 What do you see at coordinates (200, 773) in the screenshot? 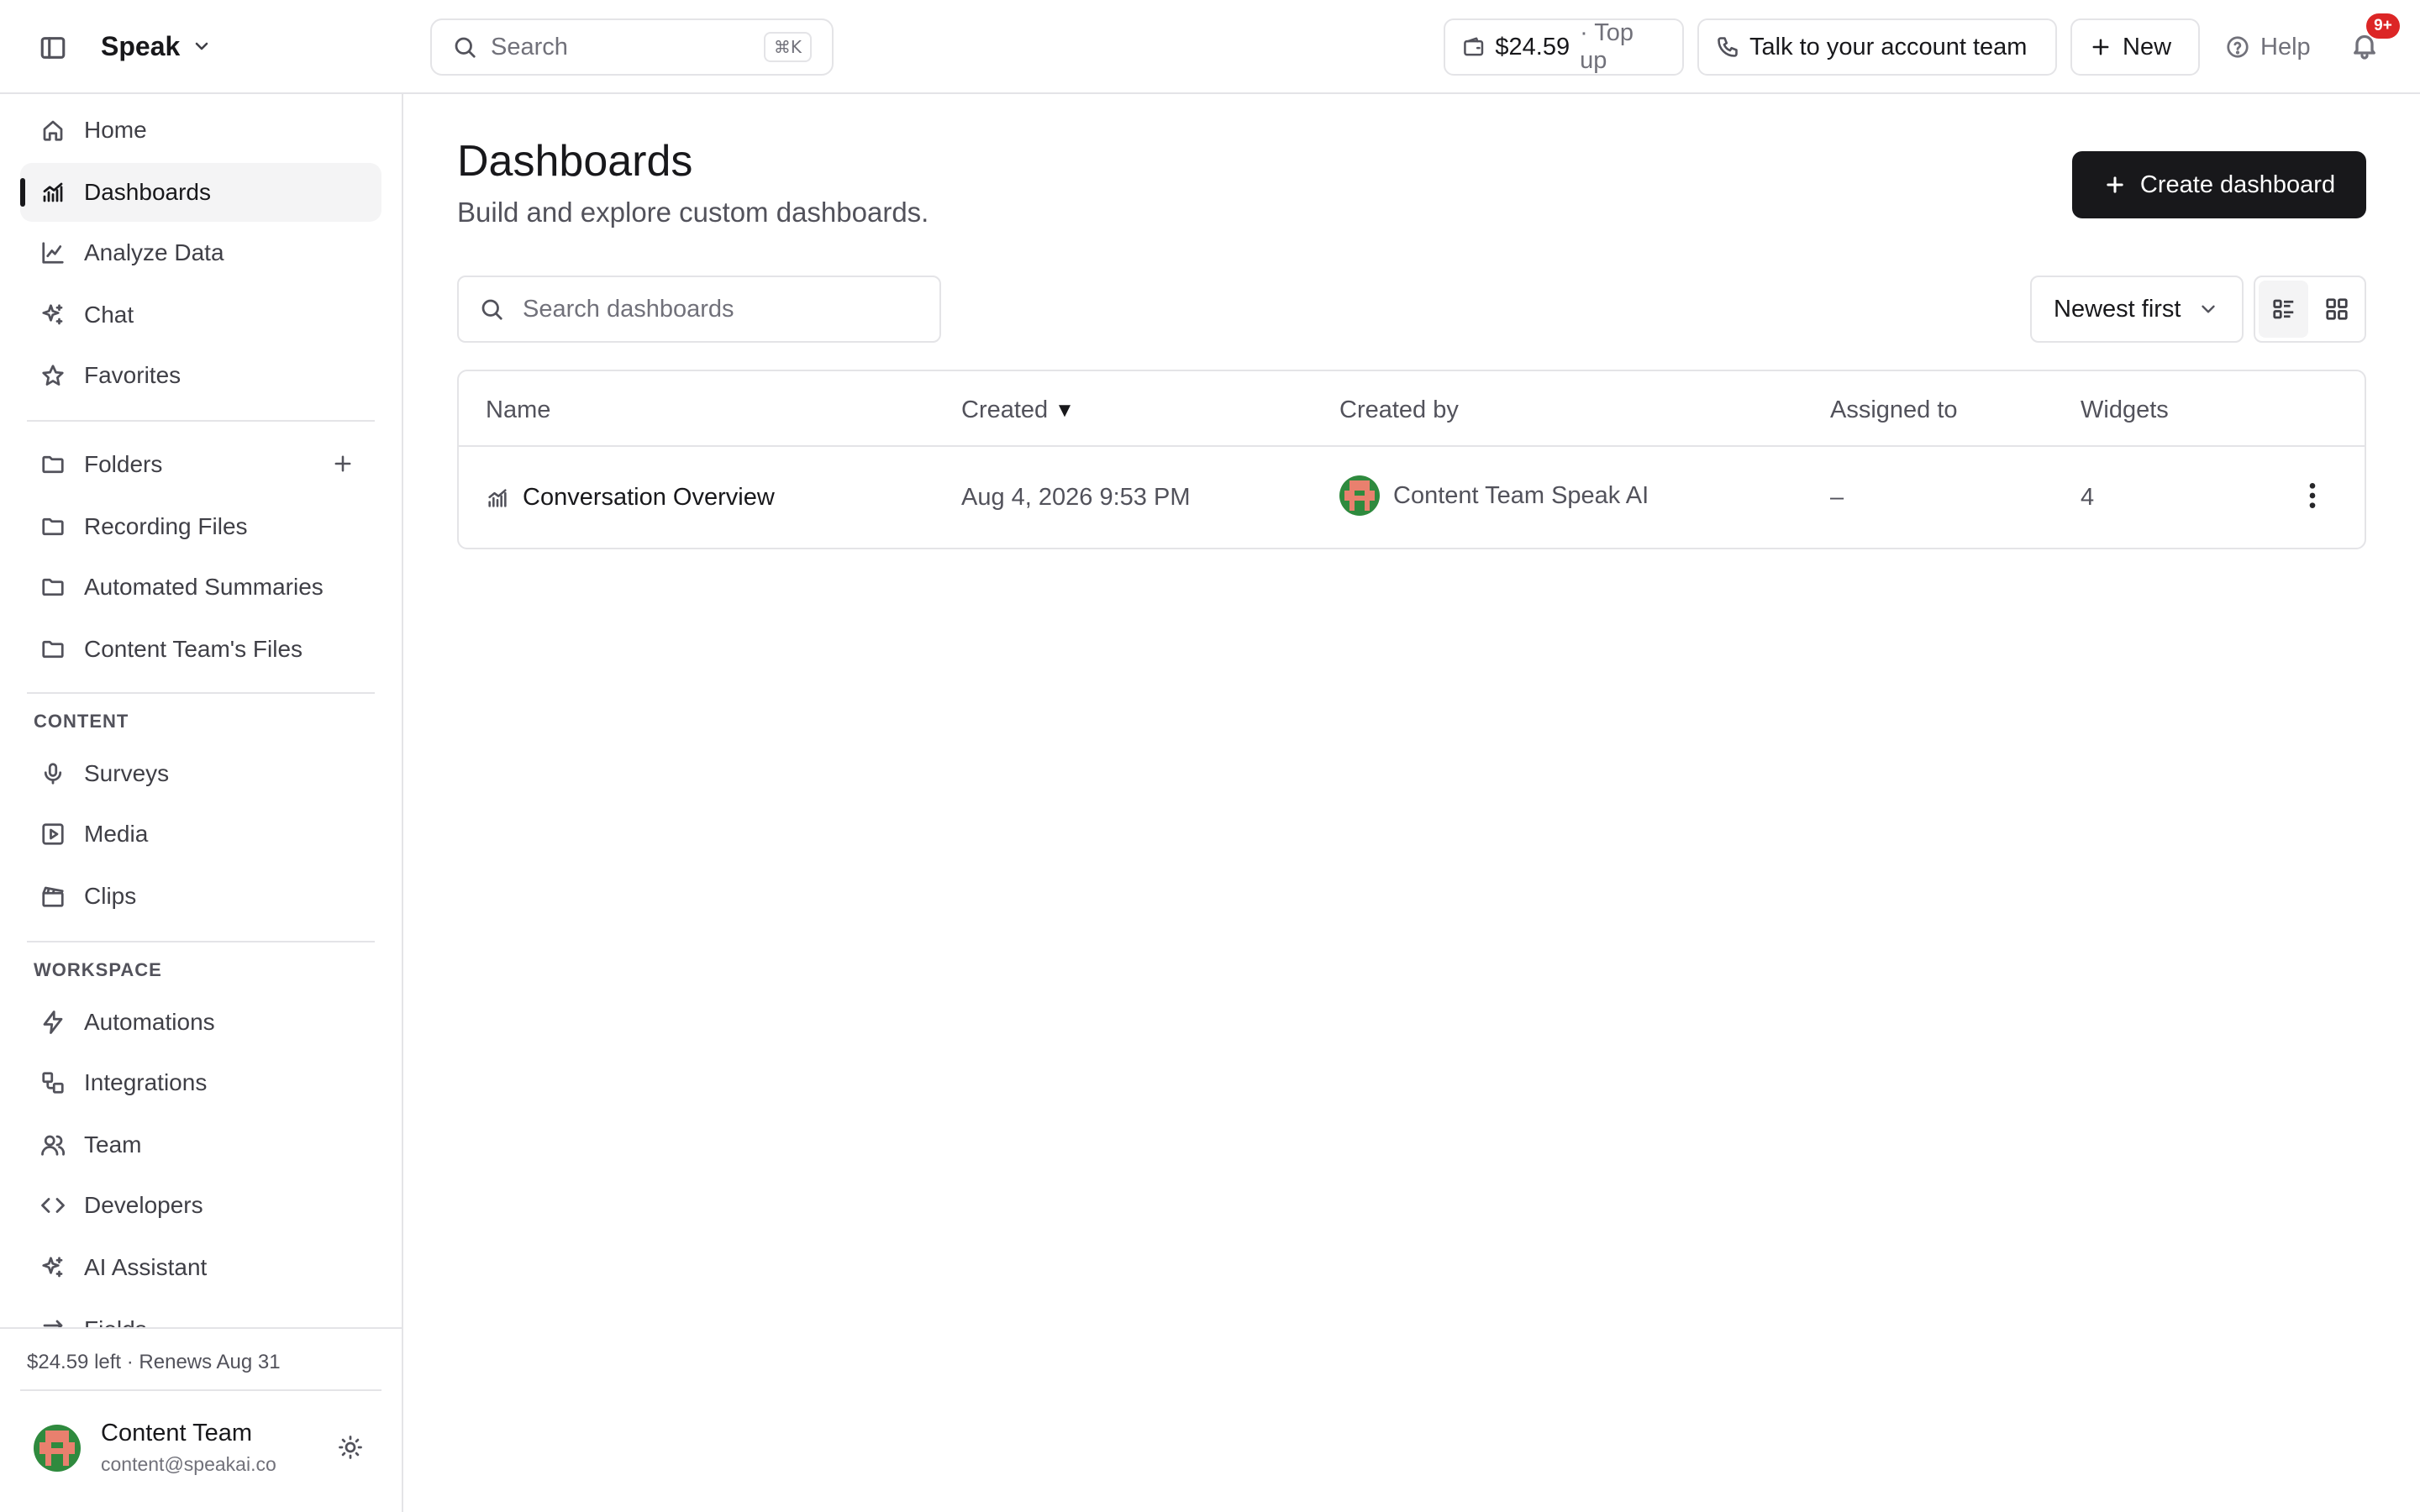
I see `sidebar-item-surveys: Surveys` at bounding box center [200, 773].